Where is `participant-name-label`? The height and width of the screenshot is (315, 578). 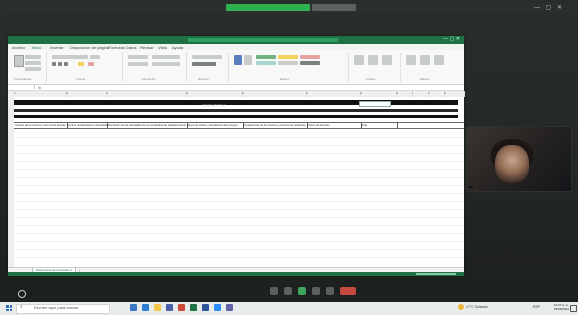 participant-name-label is located at coordinates (471, 187).